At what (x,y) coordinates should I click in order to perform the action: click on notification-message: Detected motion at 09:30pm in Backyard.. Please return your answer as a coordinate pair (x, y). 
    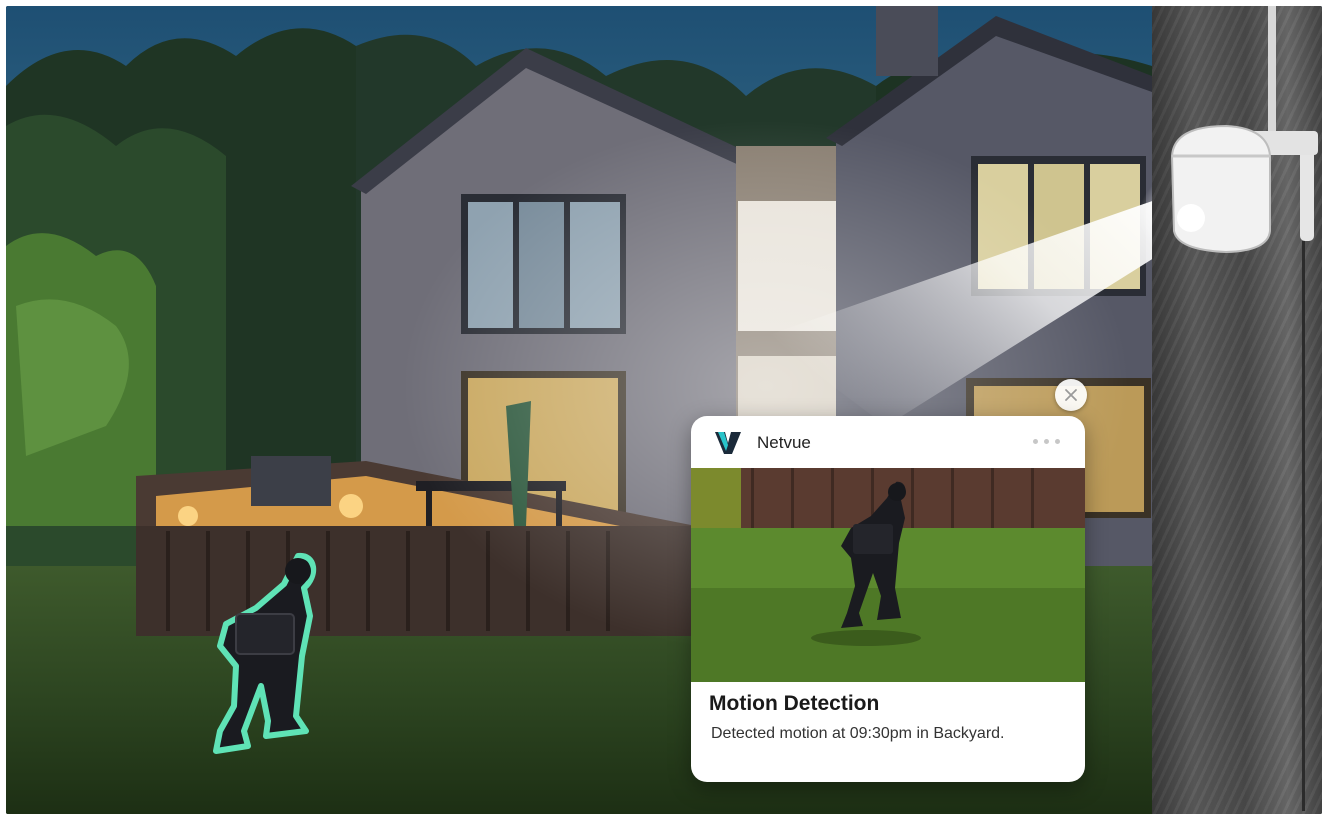
    Looking at the image, I should click on (858, 733).